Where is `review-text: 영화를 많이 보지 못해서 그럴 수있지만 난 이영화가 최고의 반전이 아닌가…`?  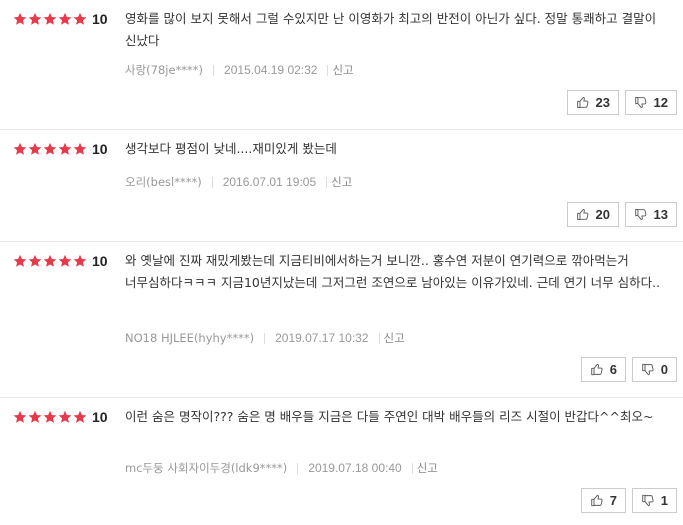
review-text: 영화를 많이 보지 못해서 그럴 수있지만 난 이영화가 최고의 반전이 아닌가… is located at coordinates (391, 29).